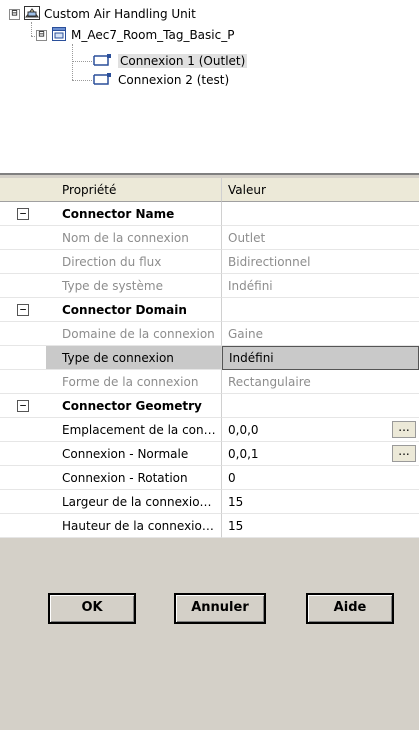  Describe the element at coordinates (209, 406) in the screenshot. I see `section-connector-geometry: − Connector Geometry` at that location.